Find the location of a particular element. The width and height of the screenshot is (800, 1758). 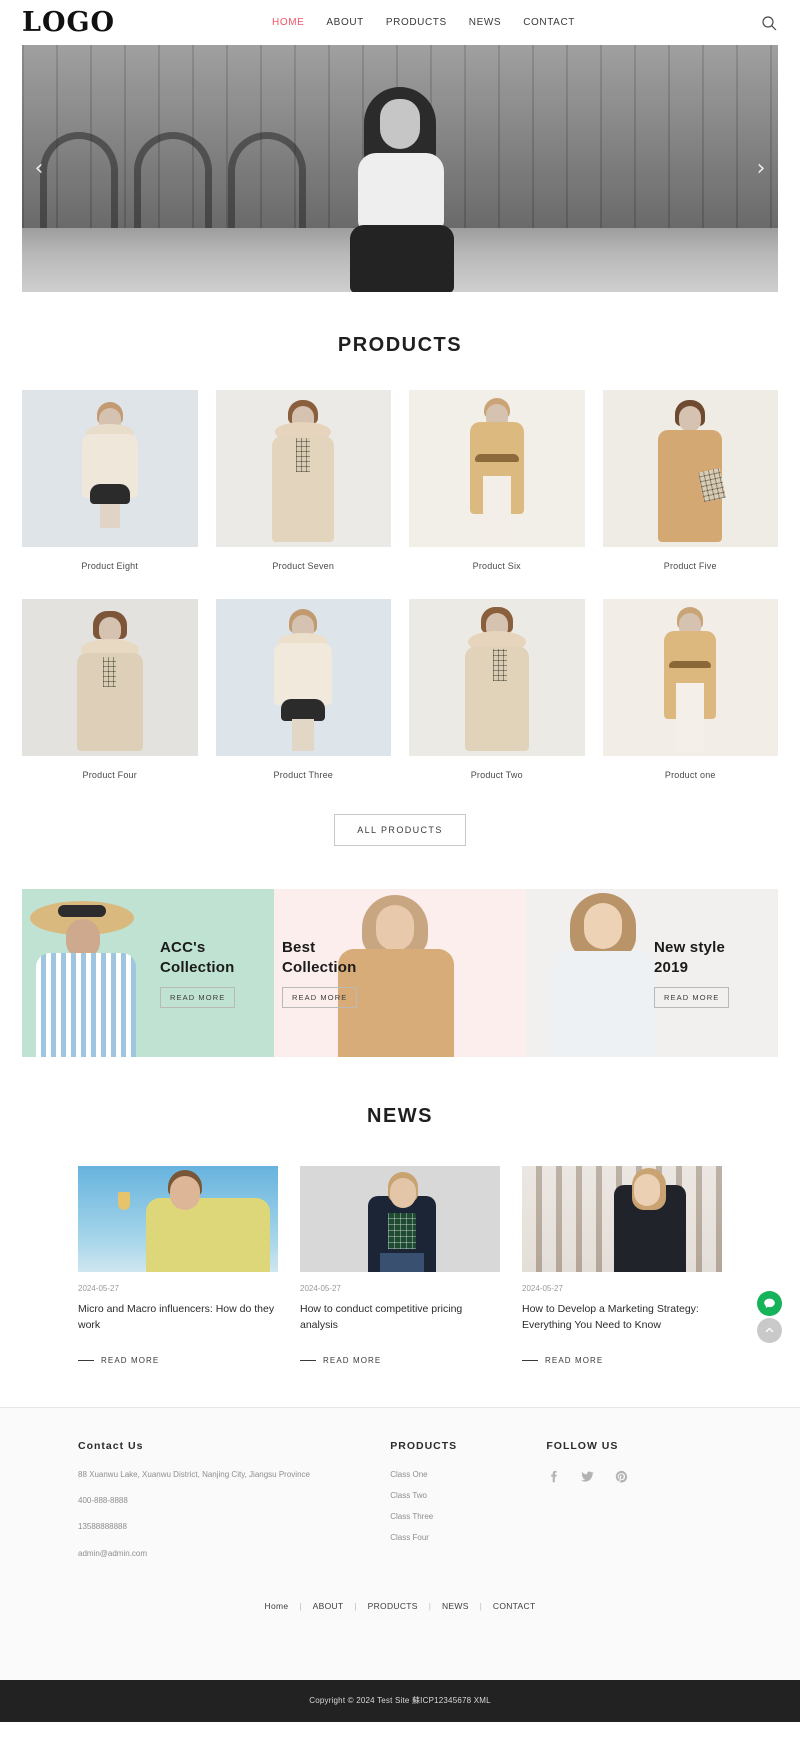

product-label: Product one is located at coordinates (691, 782).